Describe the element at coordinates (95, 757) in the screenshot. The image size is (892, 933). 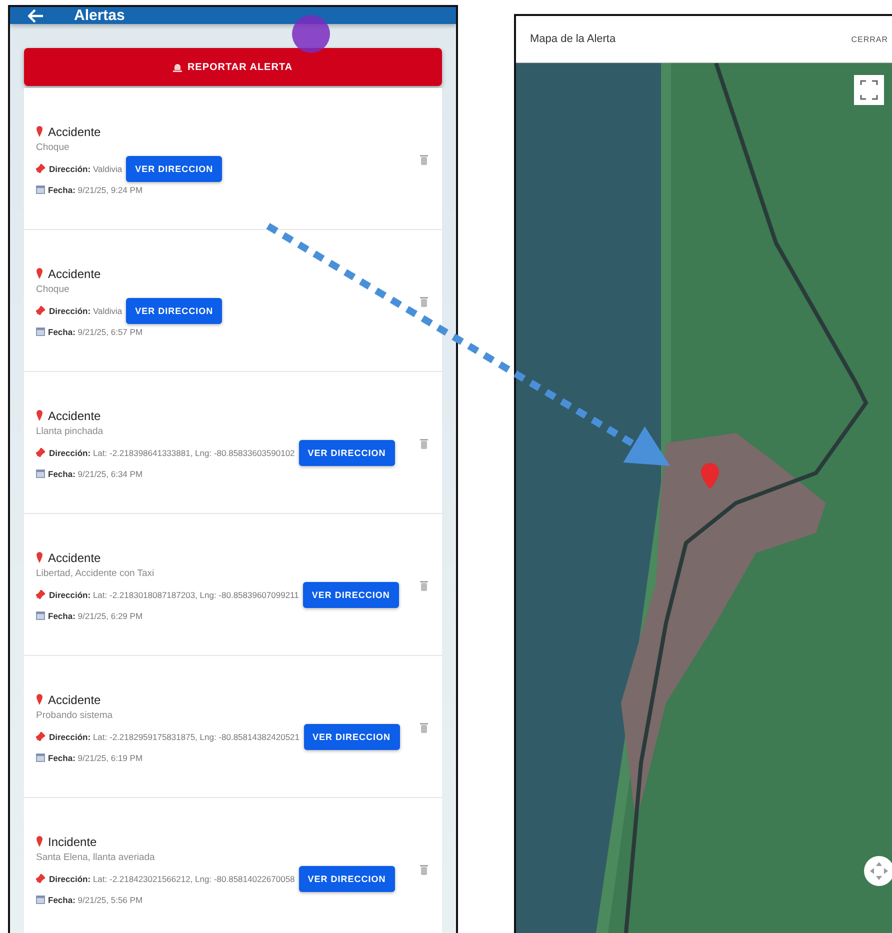
I see `alert-date: Fecha: 9/21/25, 6:19 PM` at that location.